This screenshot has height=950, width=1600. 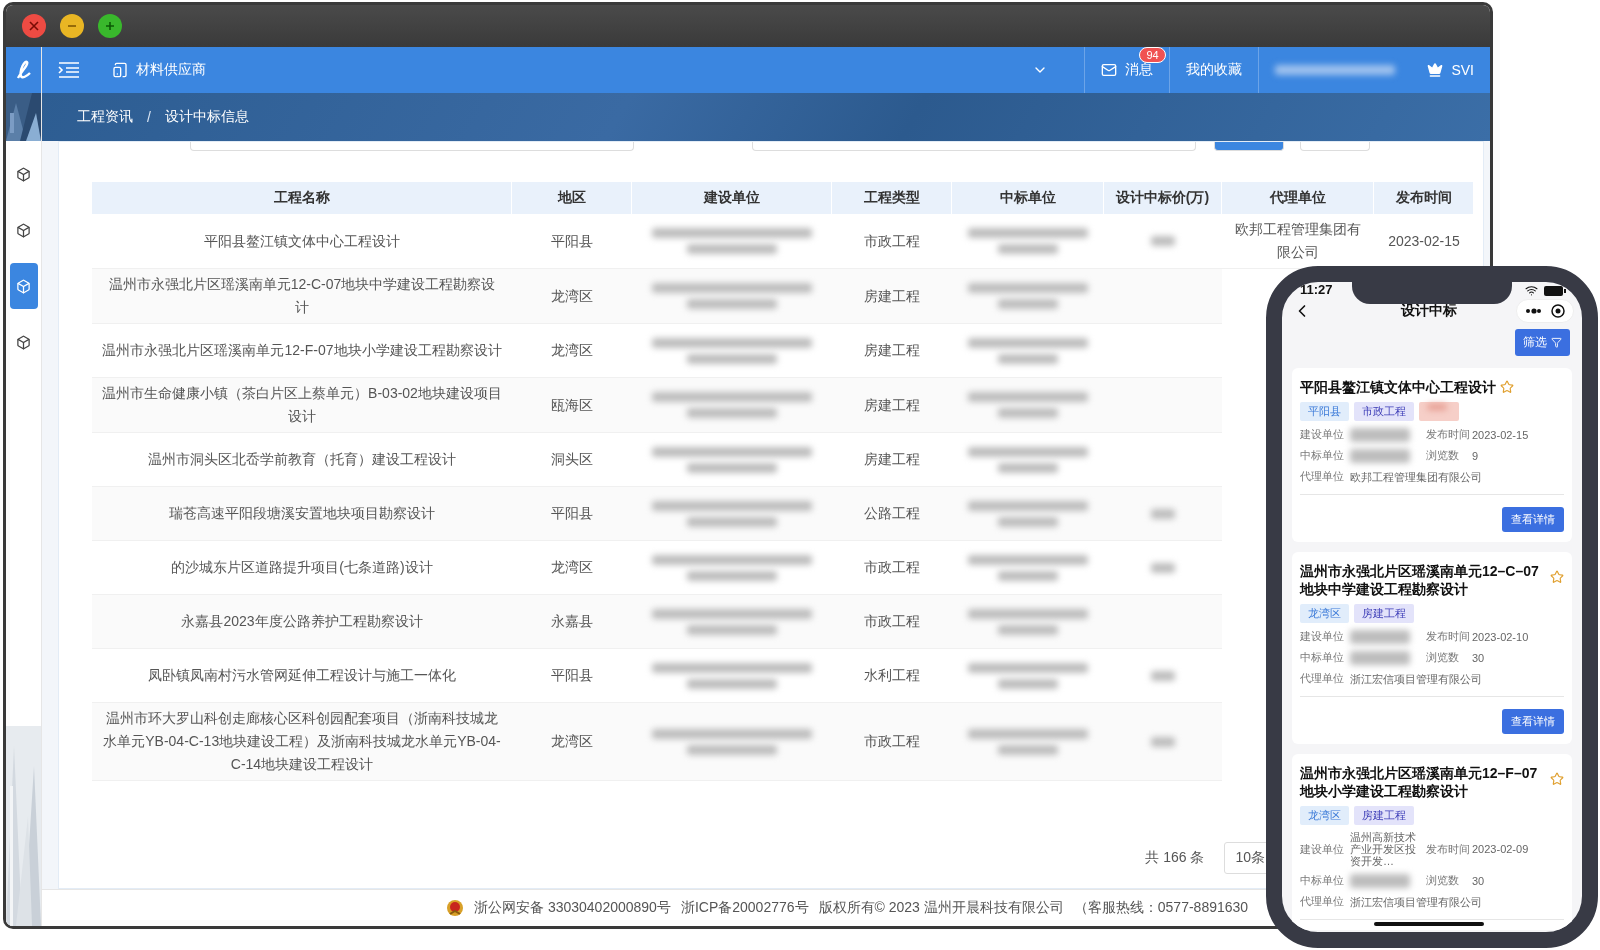 What do you see at coordinates (105, 117) in the screenshot?
I see `breadcrumb-item: 工程资讯` at bounding box center [105, 117].